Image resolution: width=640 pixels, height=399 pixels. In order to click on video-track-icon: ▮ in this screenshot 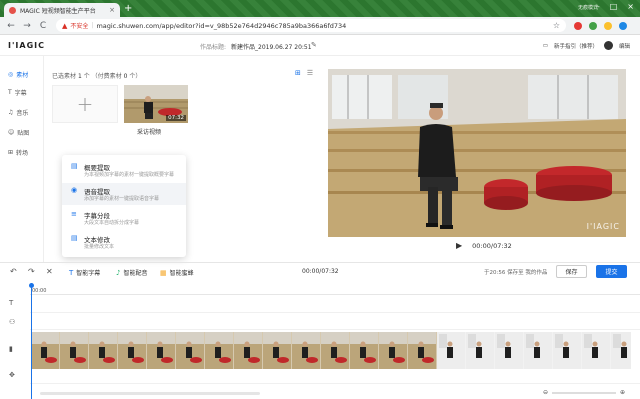, I will do `click(11, 349)`.